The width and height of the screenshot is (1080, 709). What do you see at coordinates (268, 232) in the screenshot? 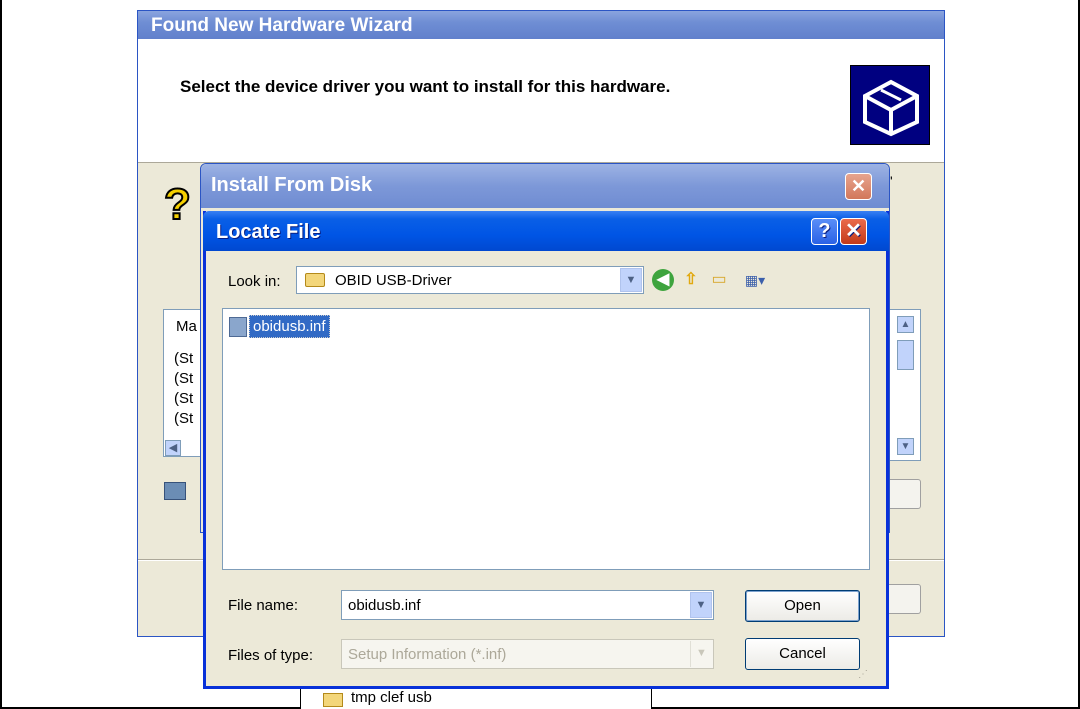
I see `locate-file-title: Locate File` at bounding box center [268, 232].